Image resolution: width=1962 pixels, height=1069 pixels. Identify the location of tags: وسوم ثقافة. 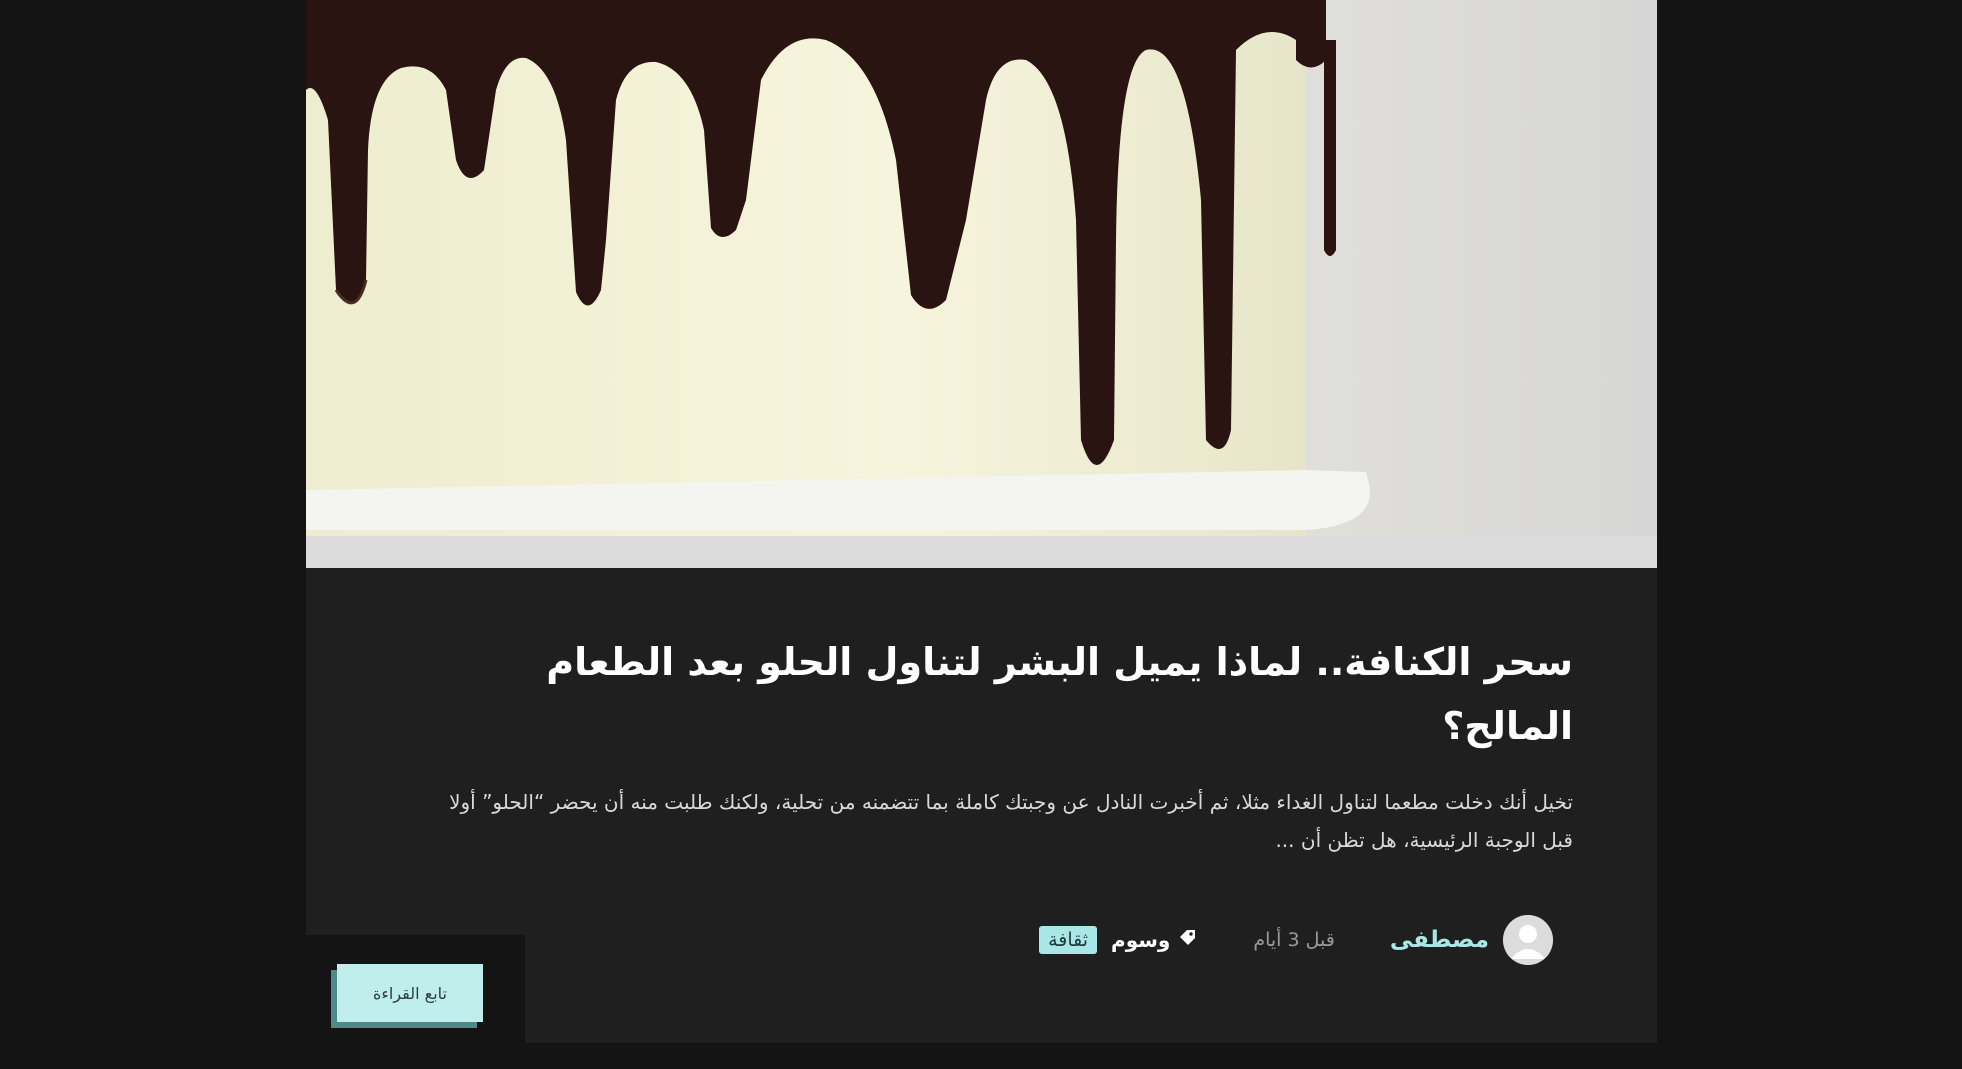
(1118, 940).